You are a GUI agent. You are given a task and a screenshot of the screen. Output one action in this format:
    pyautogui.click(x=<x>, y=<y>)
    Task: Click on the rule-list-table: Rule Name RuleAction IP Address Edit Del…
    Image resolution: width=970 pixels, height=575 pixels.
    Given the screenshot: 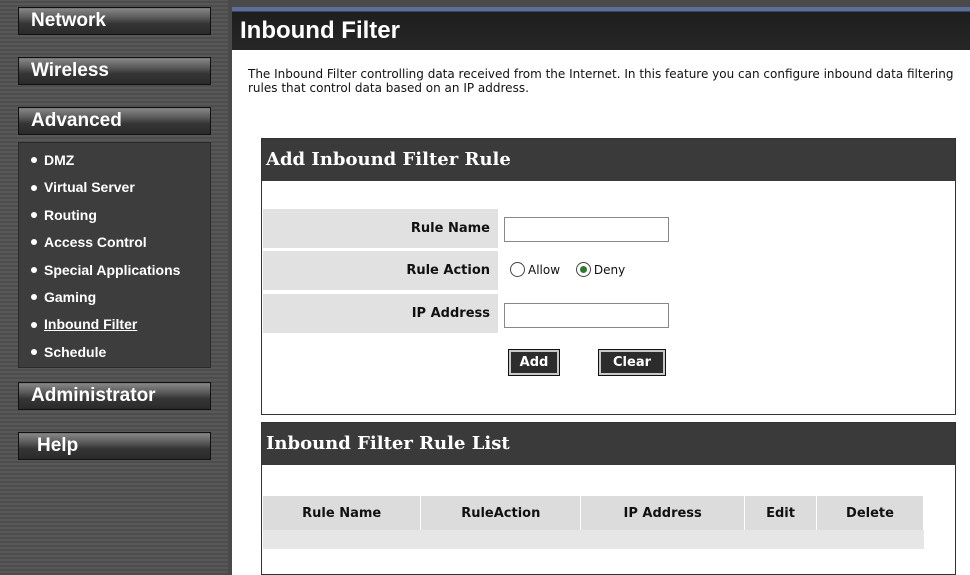 What is the action you would take?
    pyautogui.click(x=593, y=522)
    